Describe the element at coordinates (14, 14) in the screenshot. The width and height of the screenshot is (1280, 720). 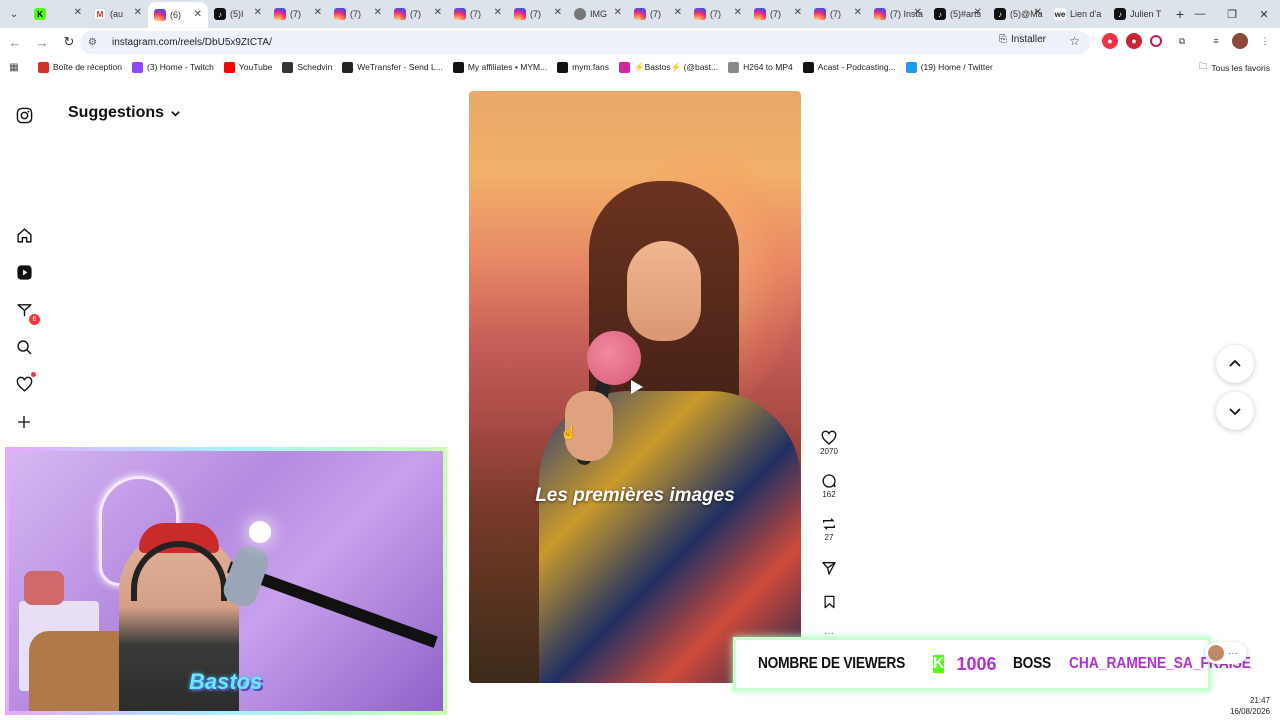
I see `tab-search-chevron-icon: ⌄` at that location.